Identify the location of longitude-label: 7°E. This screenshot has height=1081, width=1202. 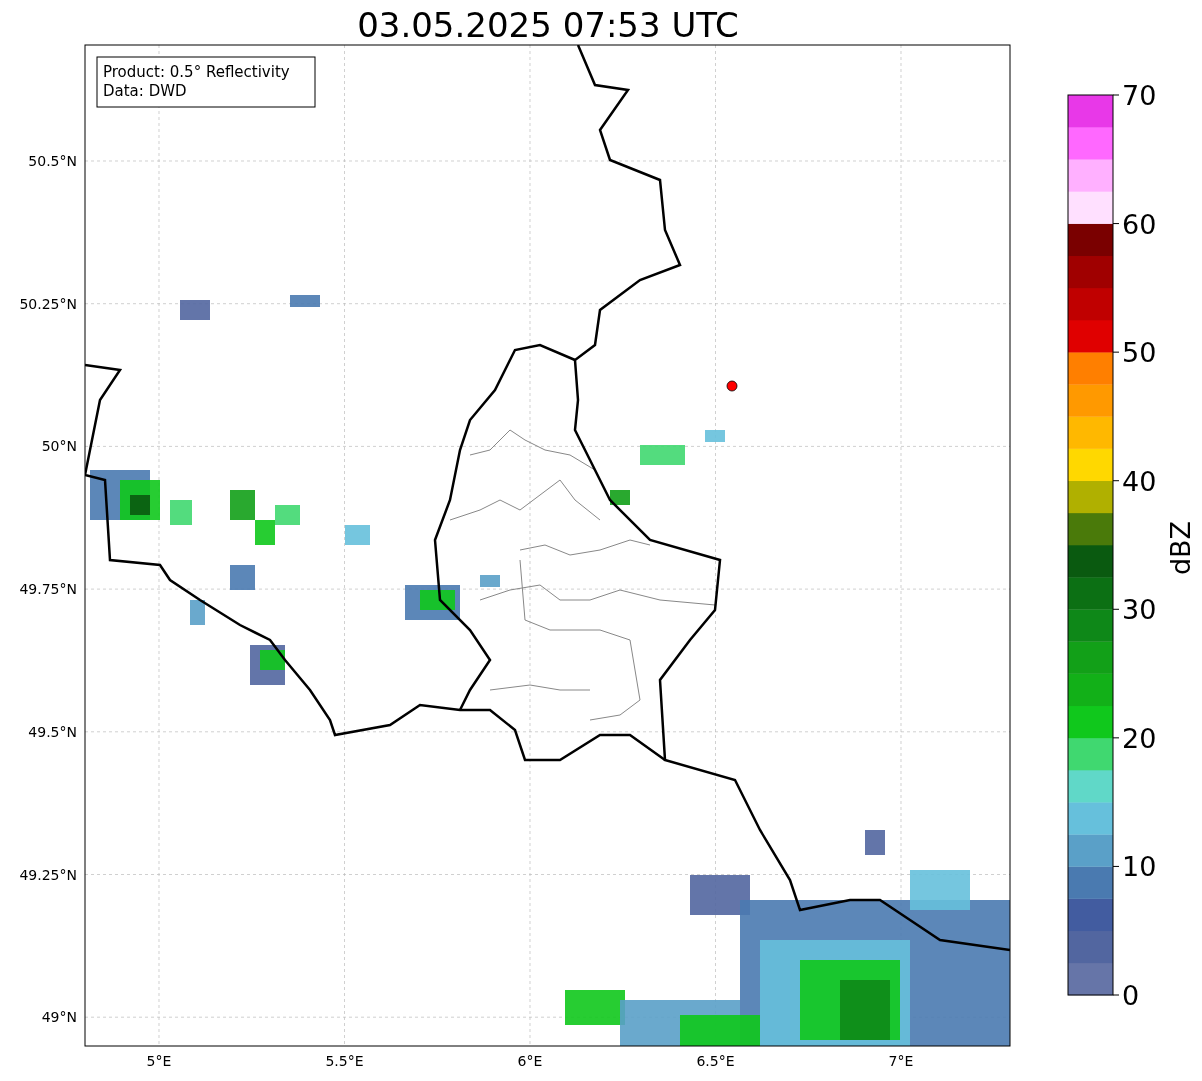
(901, 1061).